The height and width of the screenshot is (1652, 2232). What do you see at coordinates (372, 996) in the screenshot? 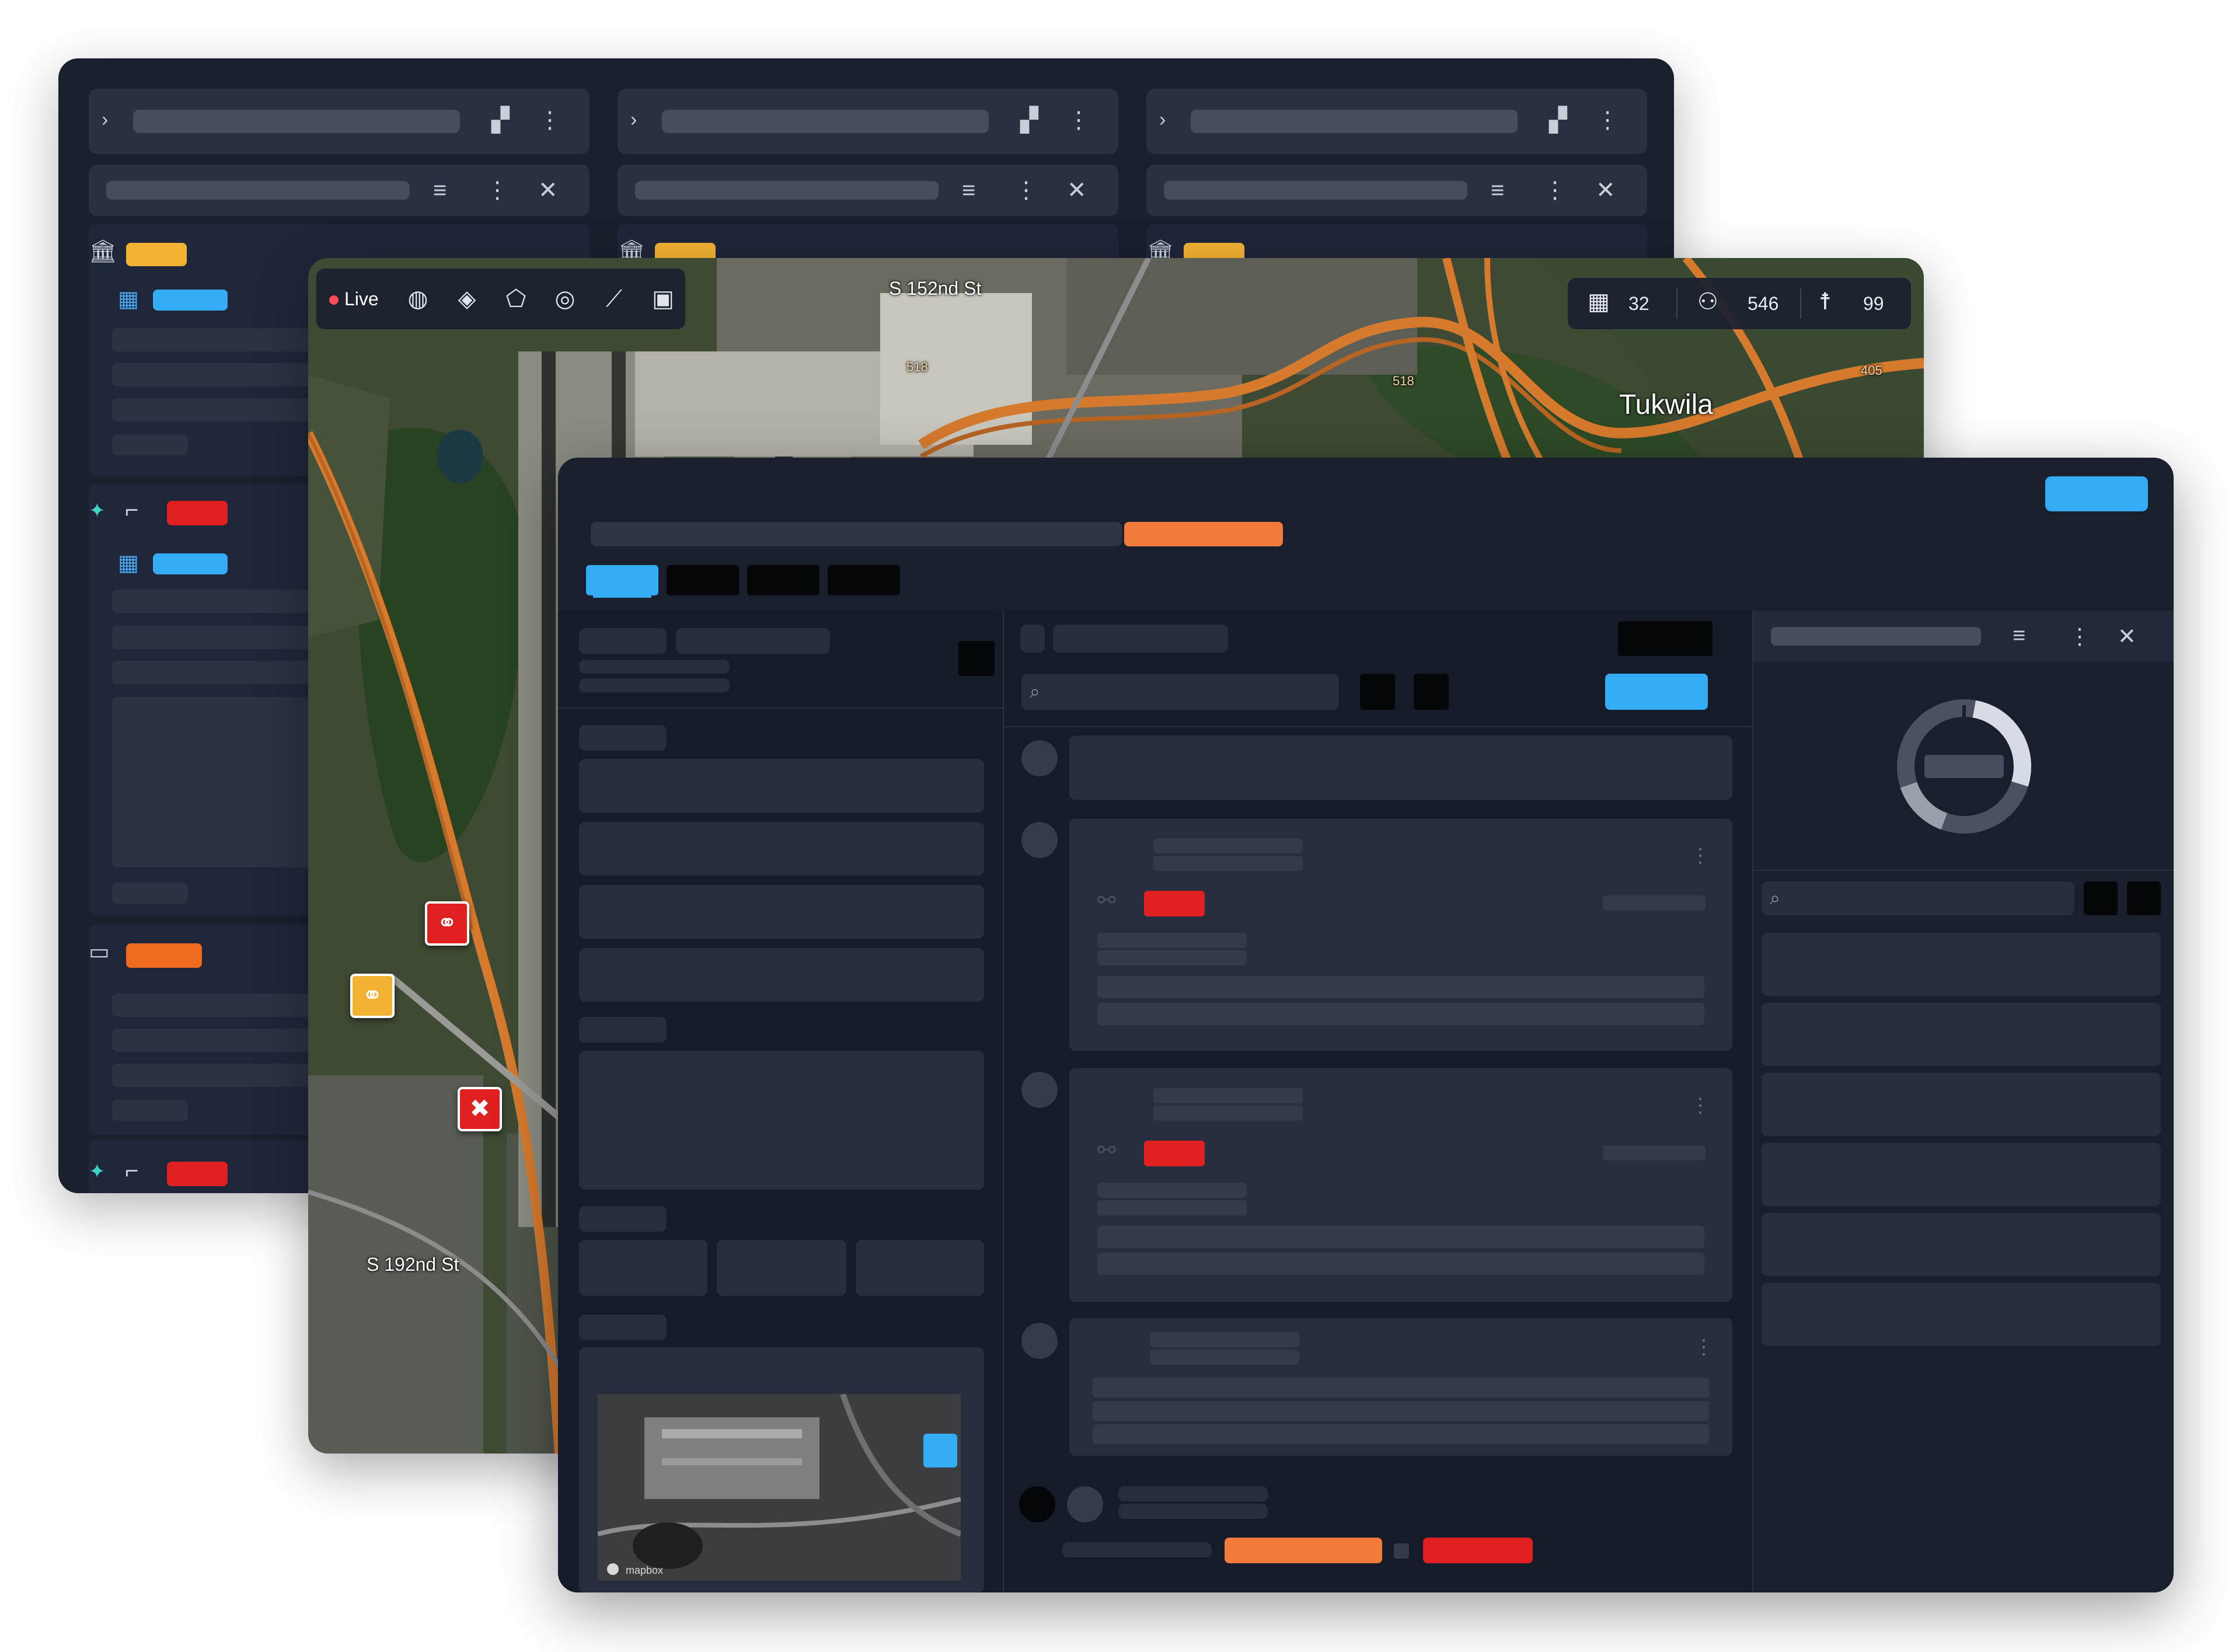
I see `warning-marker: ⚭` at bounding box center [372, 996].